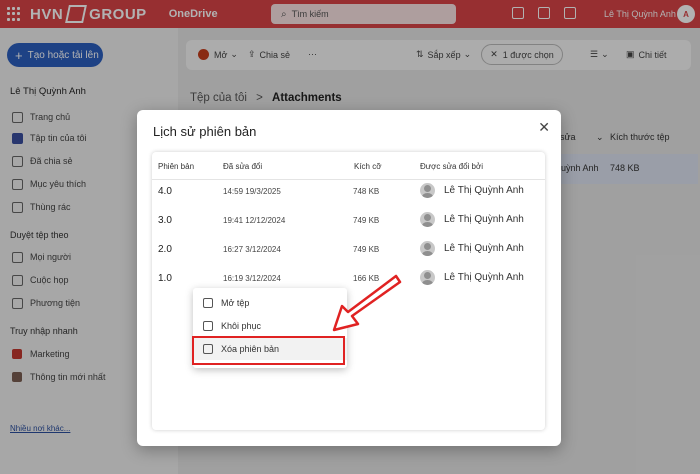 The width and height of the screenshot is (700, 474). Describe the element at coordinates (254, 220) in the screenshot. I see `modified-date: 19:41 12/12/2024` at that location.